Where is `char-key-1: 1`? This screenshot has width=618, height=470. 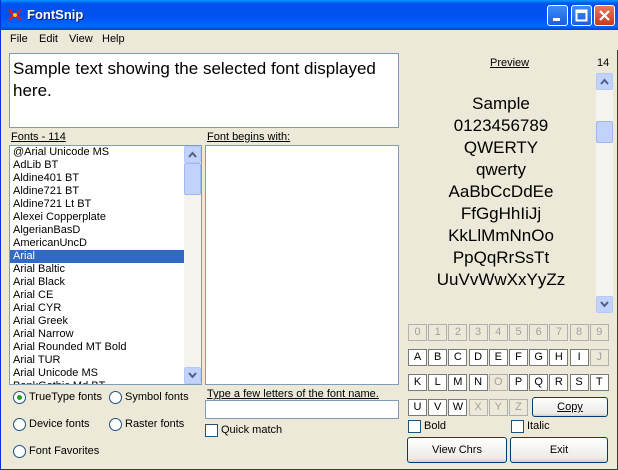 char-key-1: 1 is located at coordinates (438, 332).